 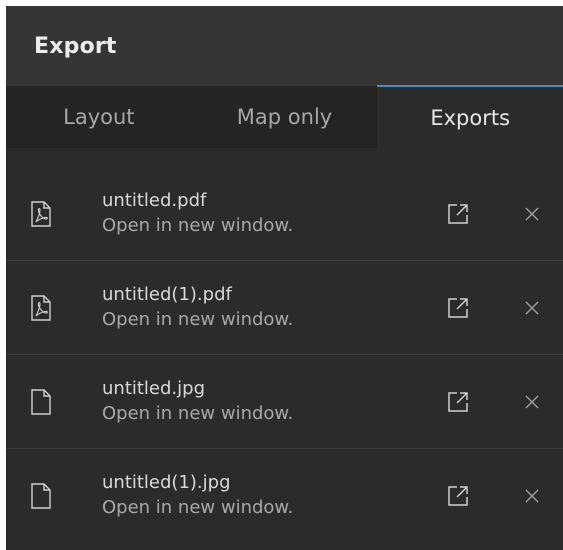 What do you see at coordinates (75, 46) in the screenshot?
I see `panel-title: Export` at bounding box center [75, 46].